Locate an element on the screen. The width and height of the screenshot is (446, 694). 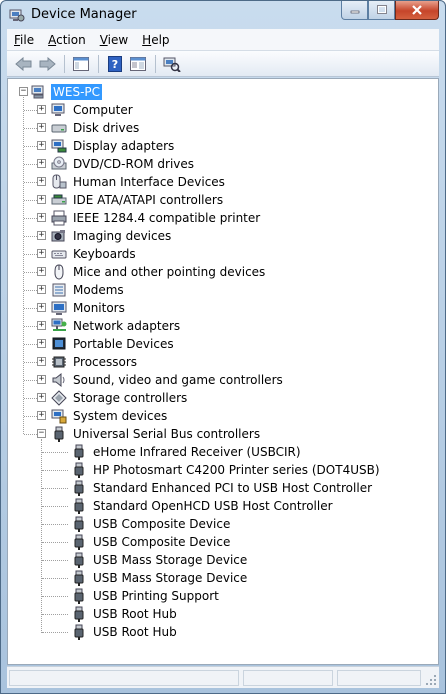
tree-node-label: USB Root Hub is located at coordinates (135, 632).